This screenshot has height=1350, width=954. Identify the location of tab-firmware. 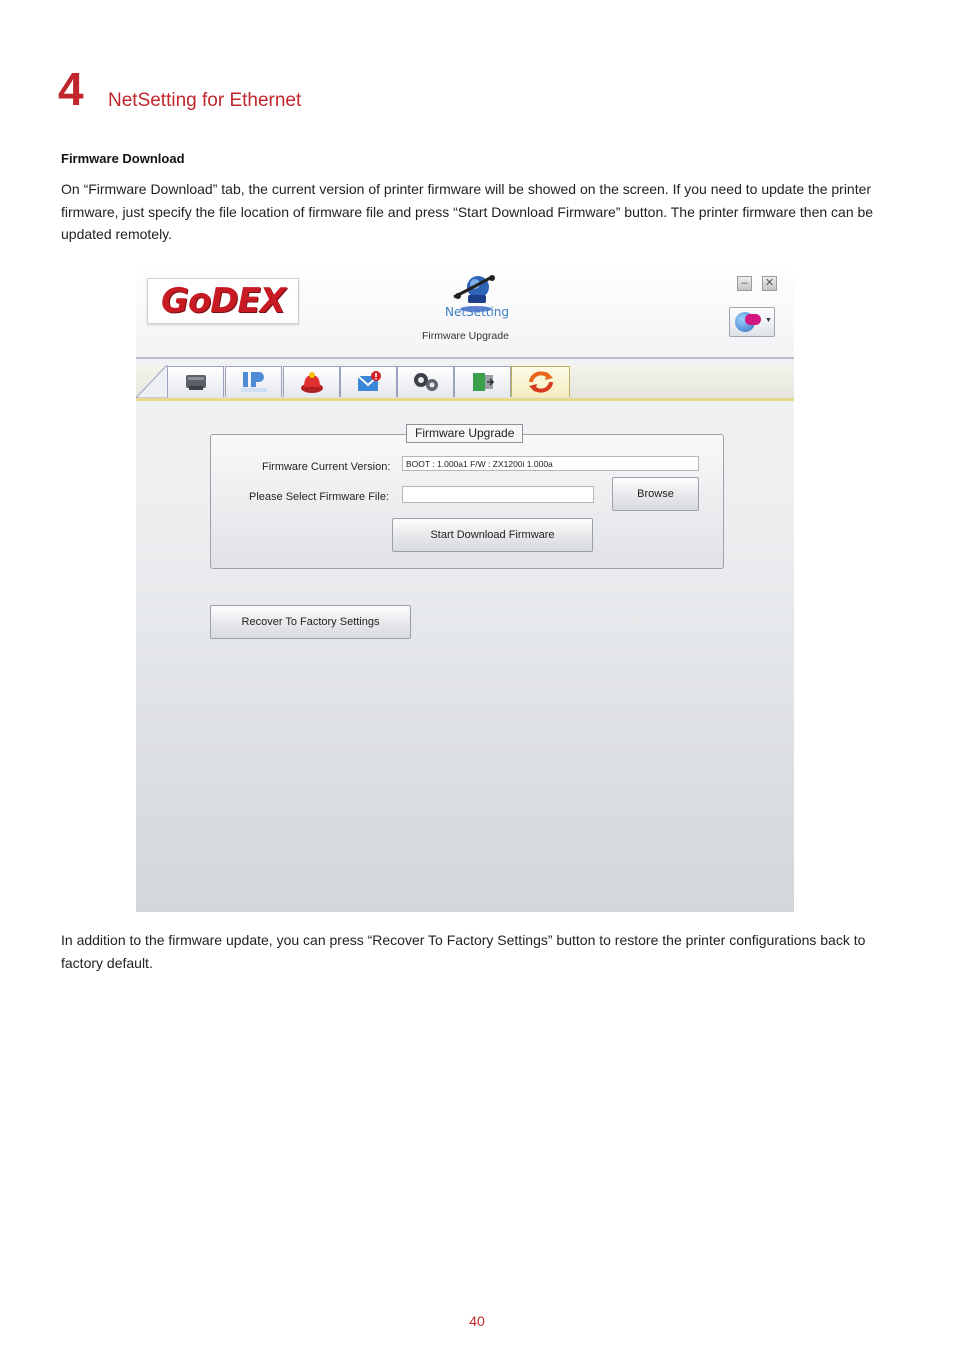
(540, 381).